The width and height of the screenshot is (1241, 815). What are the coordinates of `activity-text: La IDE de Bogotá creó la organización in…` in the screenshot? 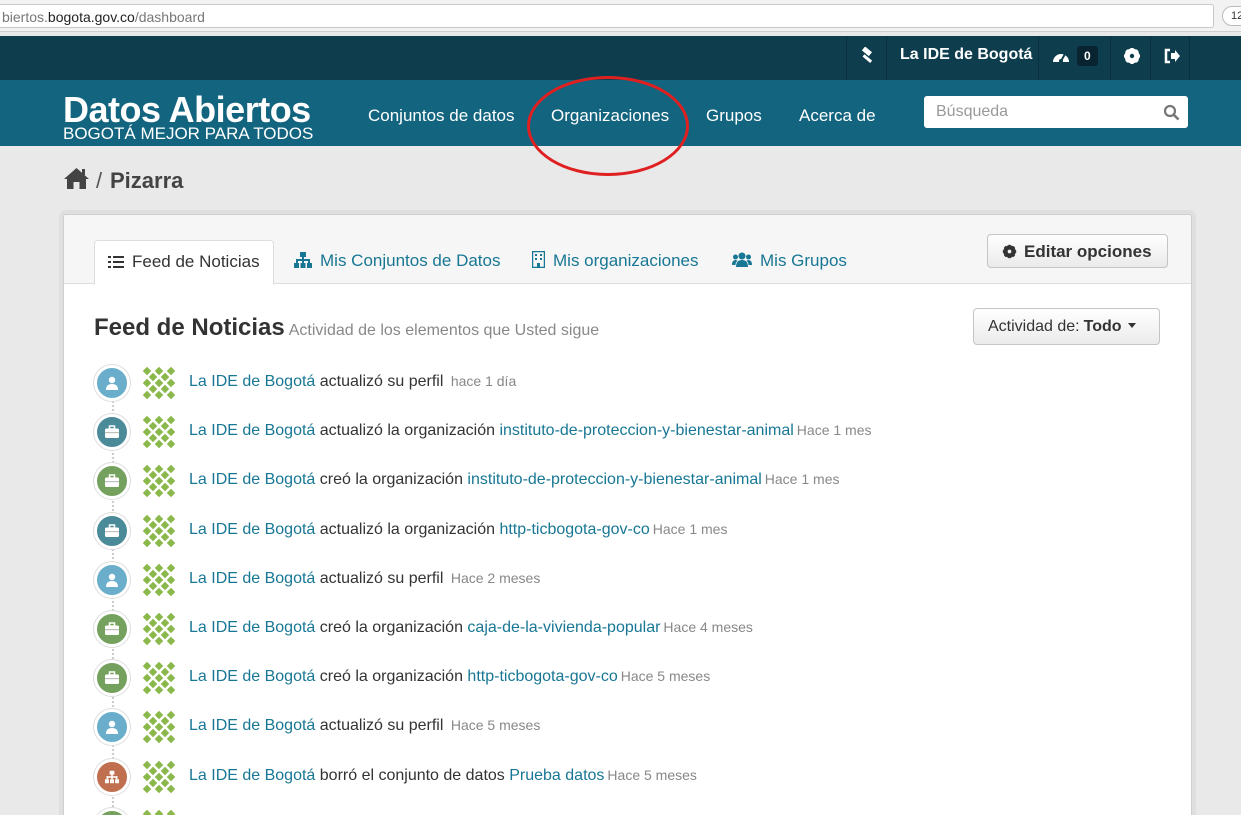 It's located at (514, 480).